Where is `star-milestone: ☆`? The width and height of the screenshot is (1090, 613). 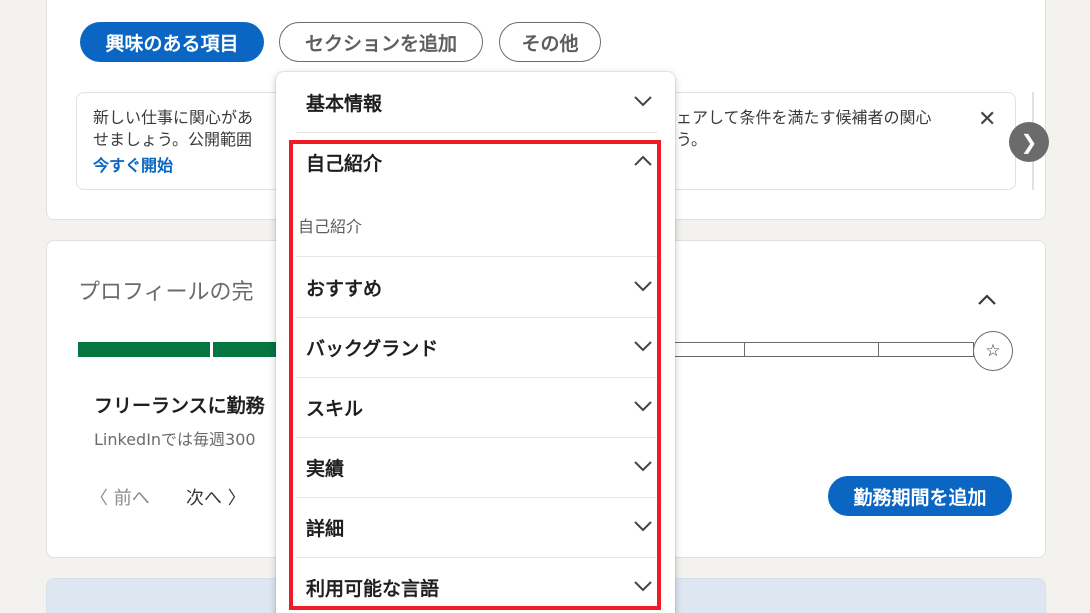
star-milestone: ☆ is located at coordinates (993, 351).